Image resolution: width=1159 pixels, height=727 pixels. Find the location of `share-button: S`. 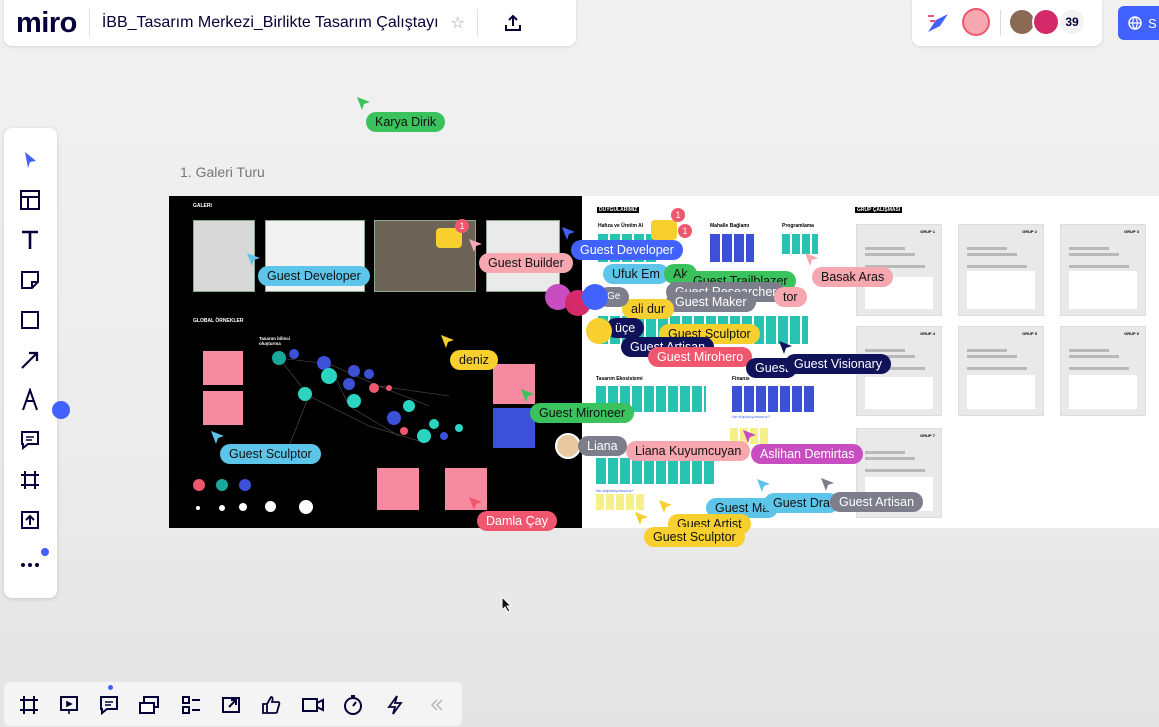

share-button: S is located at coordinates (1138, 23).